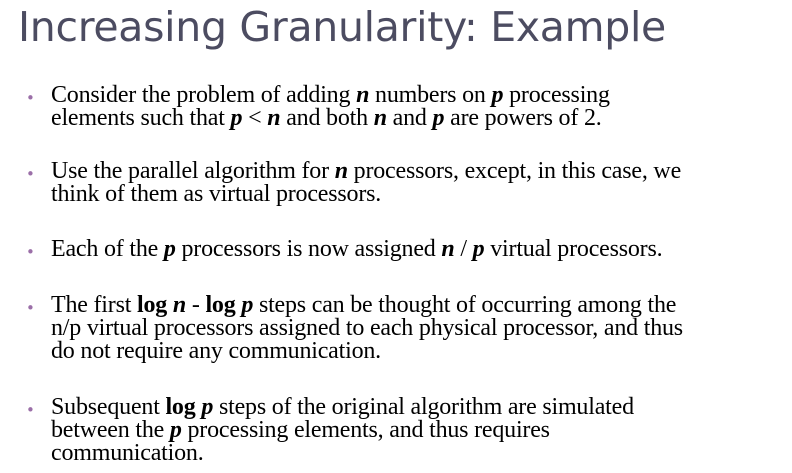  I want to click on slide-title: Increasing Granularity: Example, so click(342, 27).